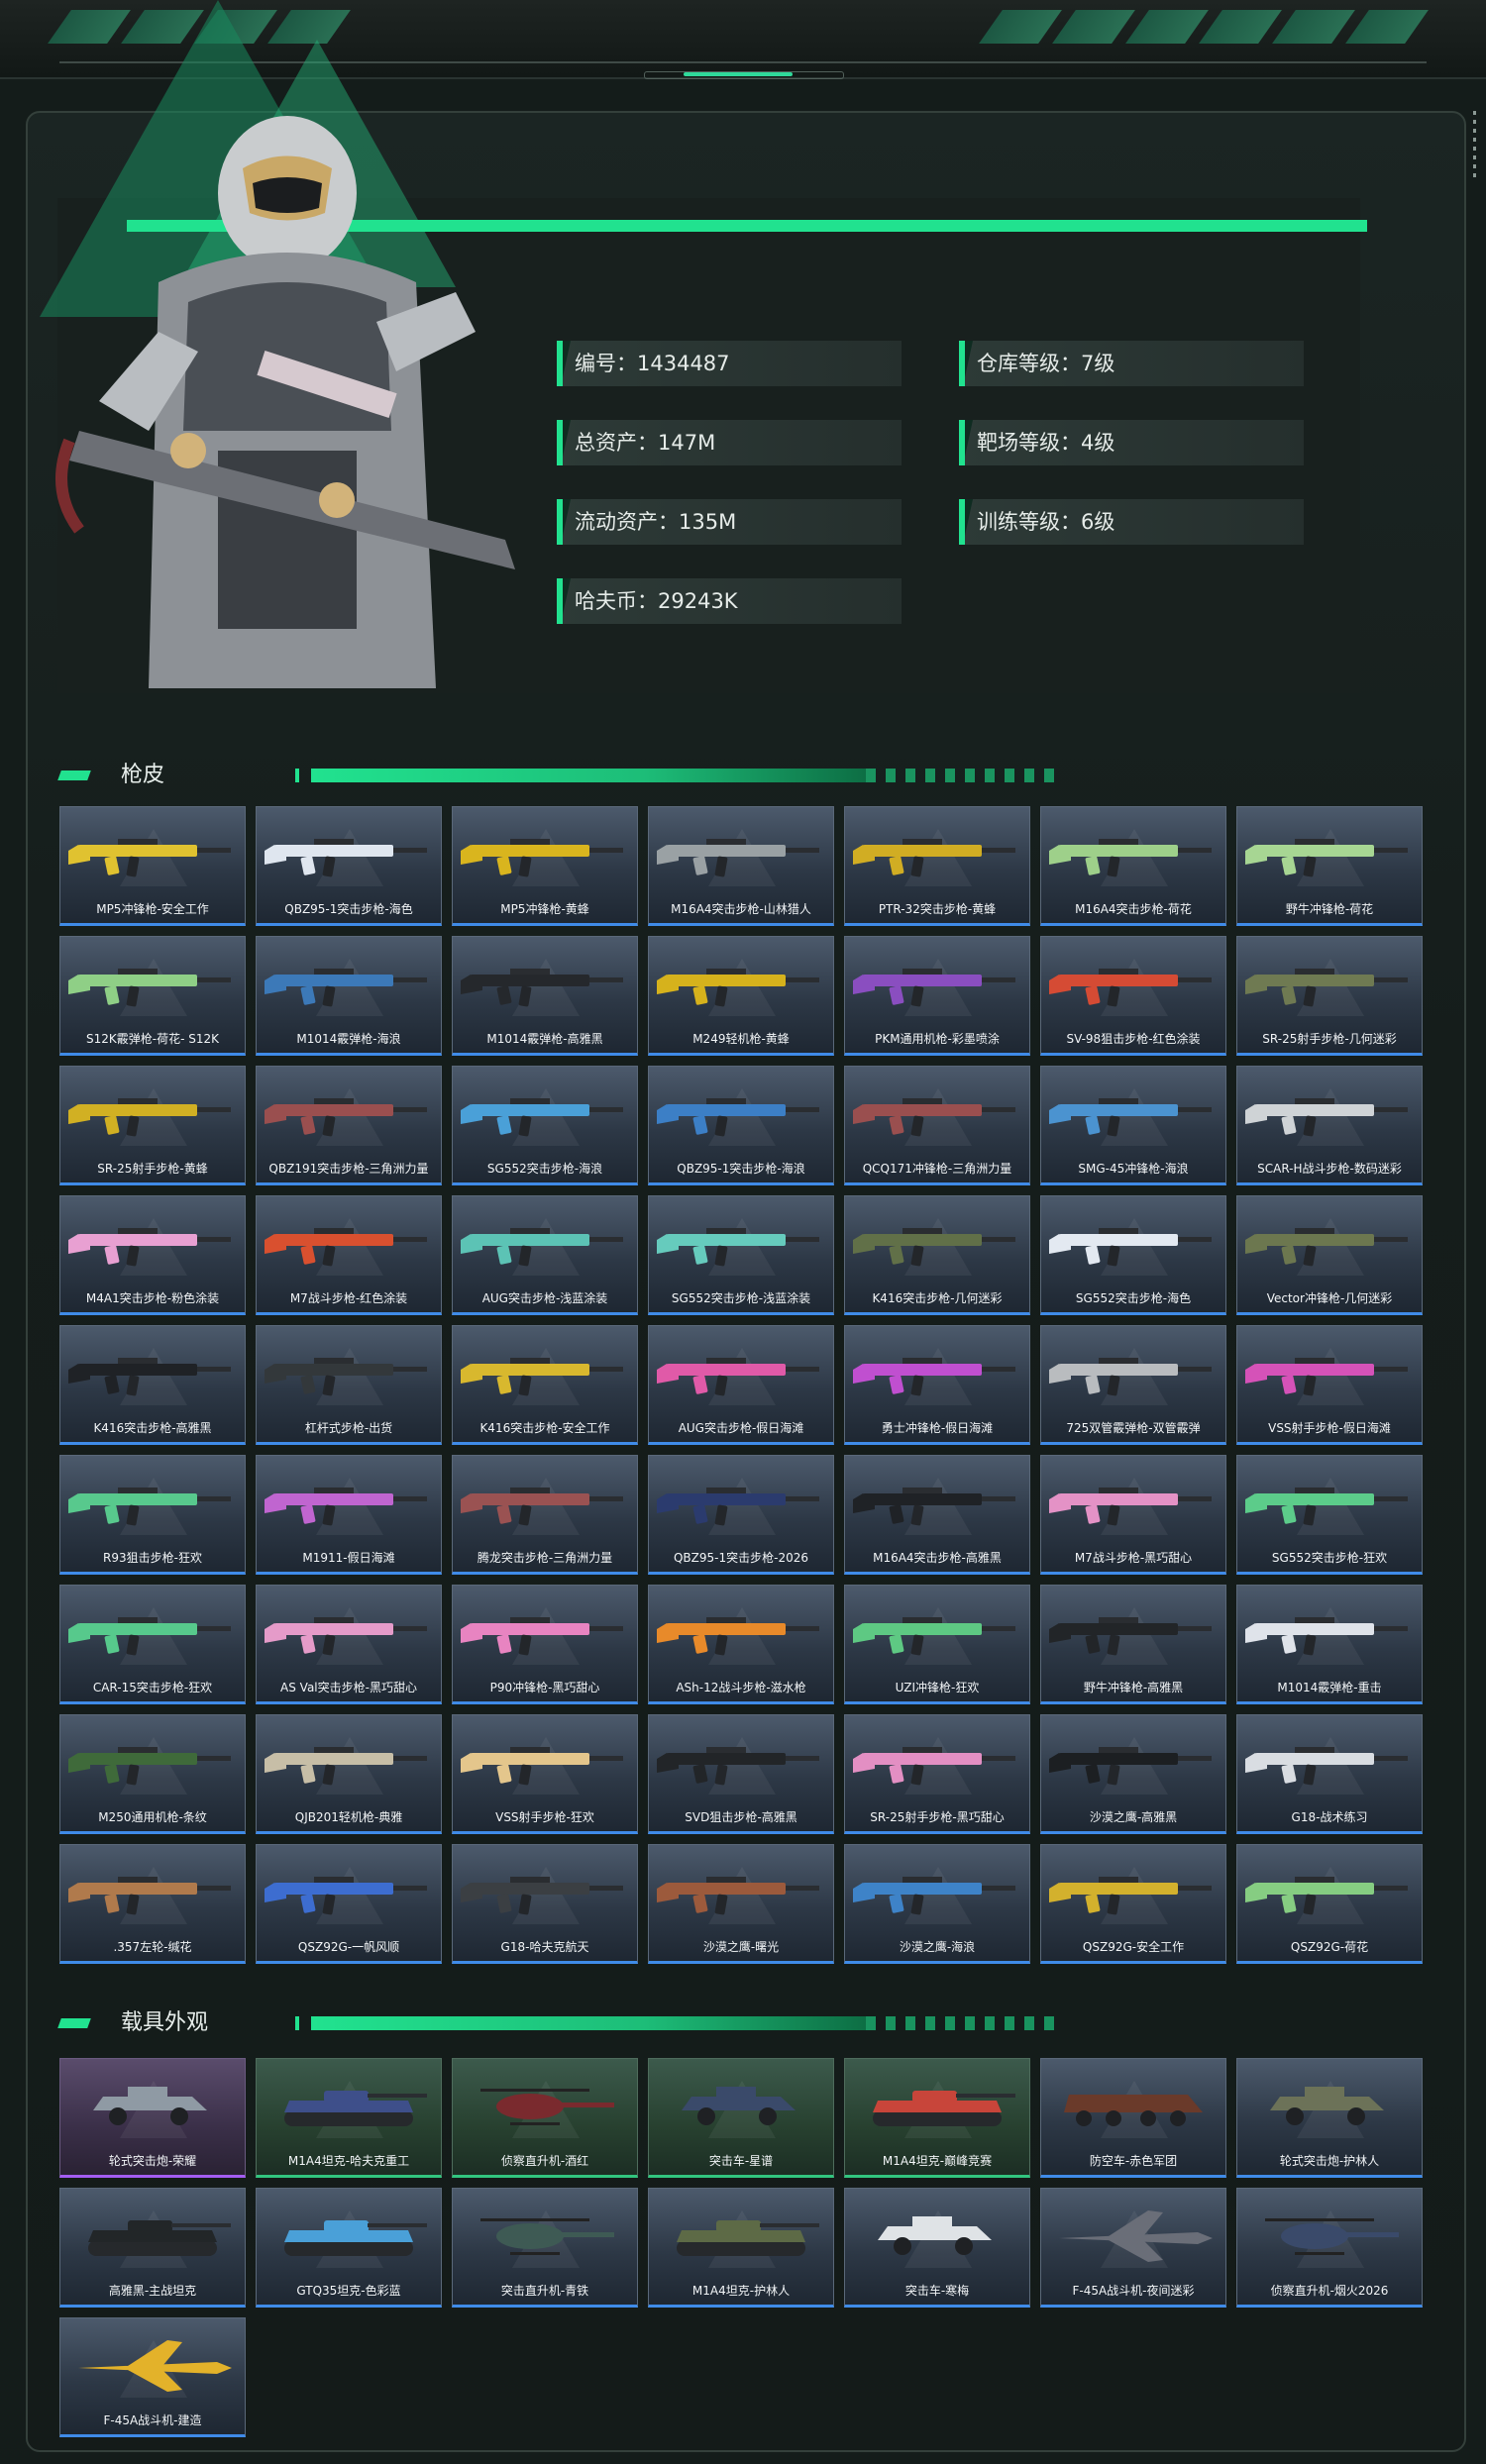 This screenshot has height=2464, width=1486. What do you see at coordinates (1329, 996) in the screenshot?
I see `skin-card: SR-25射手步枪-几何迷彩` at bounding box center [1329, 996].